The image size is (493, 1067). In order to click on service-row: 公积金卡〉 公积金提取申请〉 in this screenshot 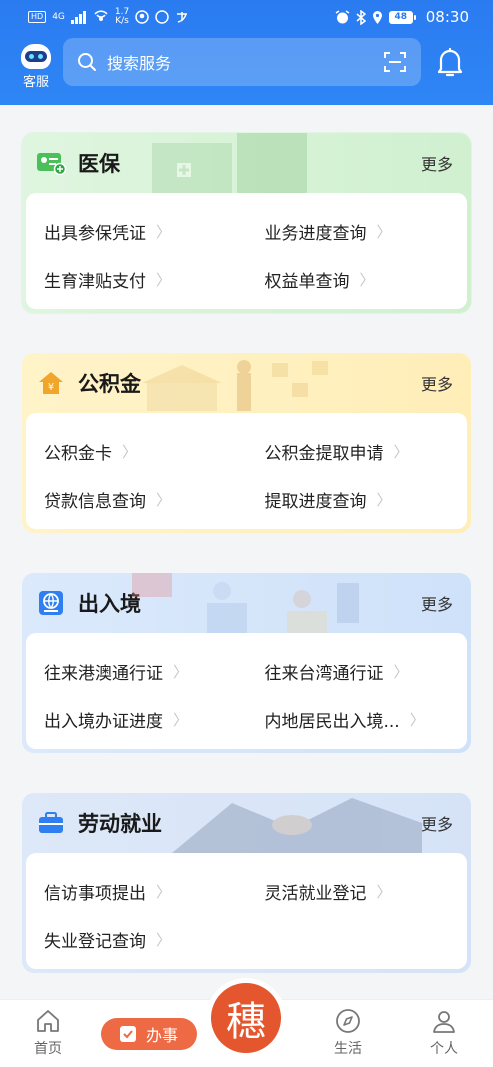, I will do `click(246, 451)`.